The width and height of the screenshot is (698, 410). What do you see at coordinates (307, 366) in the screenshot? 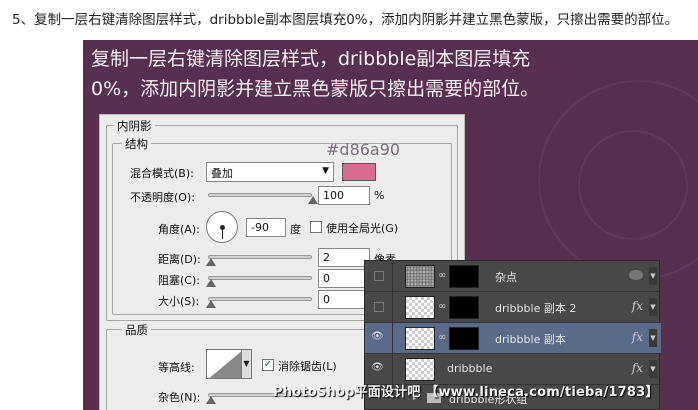
I see `antialias-label: 消除锯齿(L)` at bounding box center [307, 366].